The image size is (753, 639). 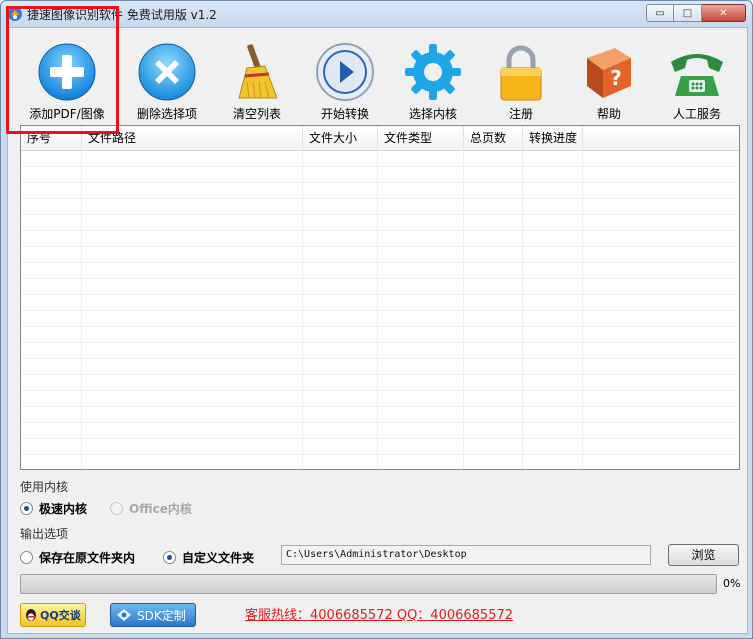 What do you see at coordinates (608, 114) in the screenshot?
I see `toolbar-label: 帮助` at bounding box center [608, 114].